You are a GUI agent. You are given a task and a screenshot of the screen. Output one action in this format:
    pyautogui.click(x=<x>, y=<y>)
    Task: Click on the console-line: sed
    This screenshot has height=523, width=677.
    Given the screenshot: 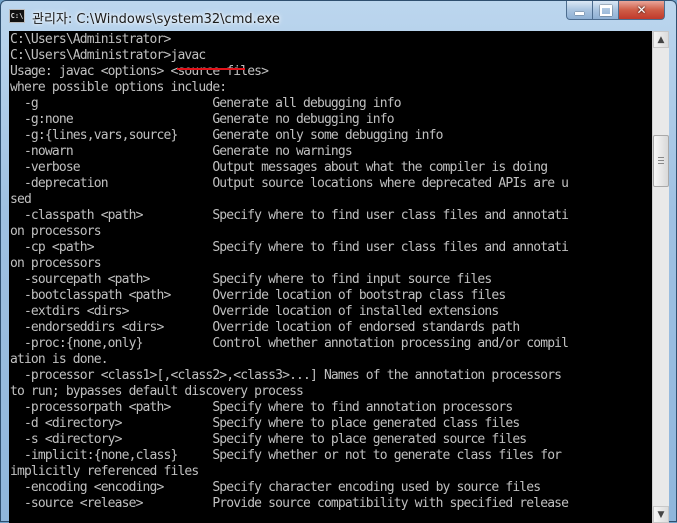 What is the action you would take?
    pyautogui.click(x=21, y=199)
    